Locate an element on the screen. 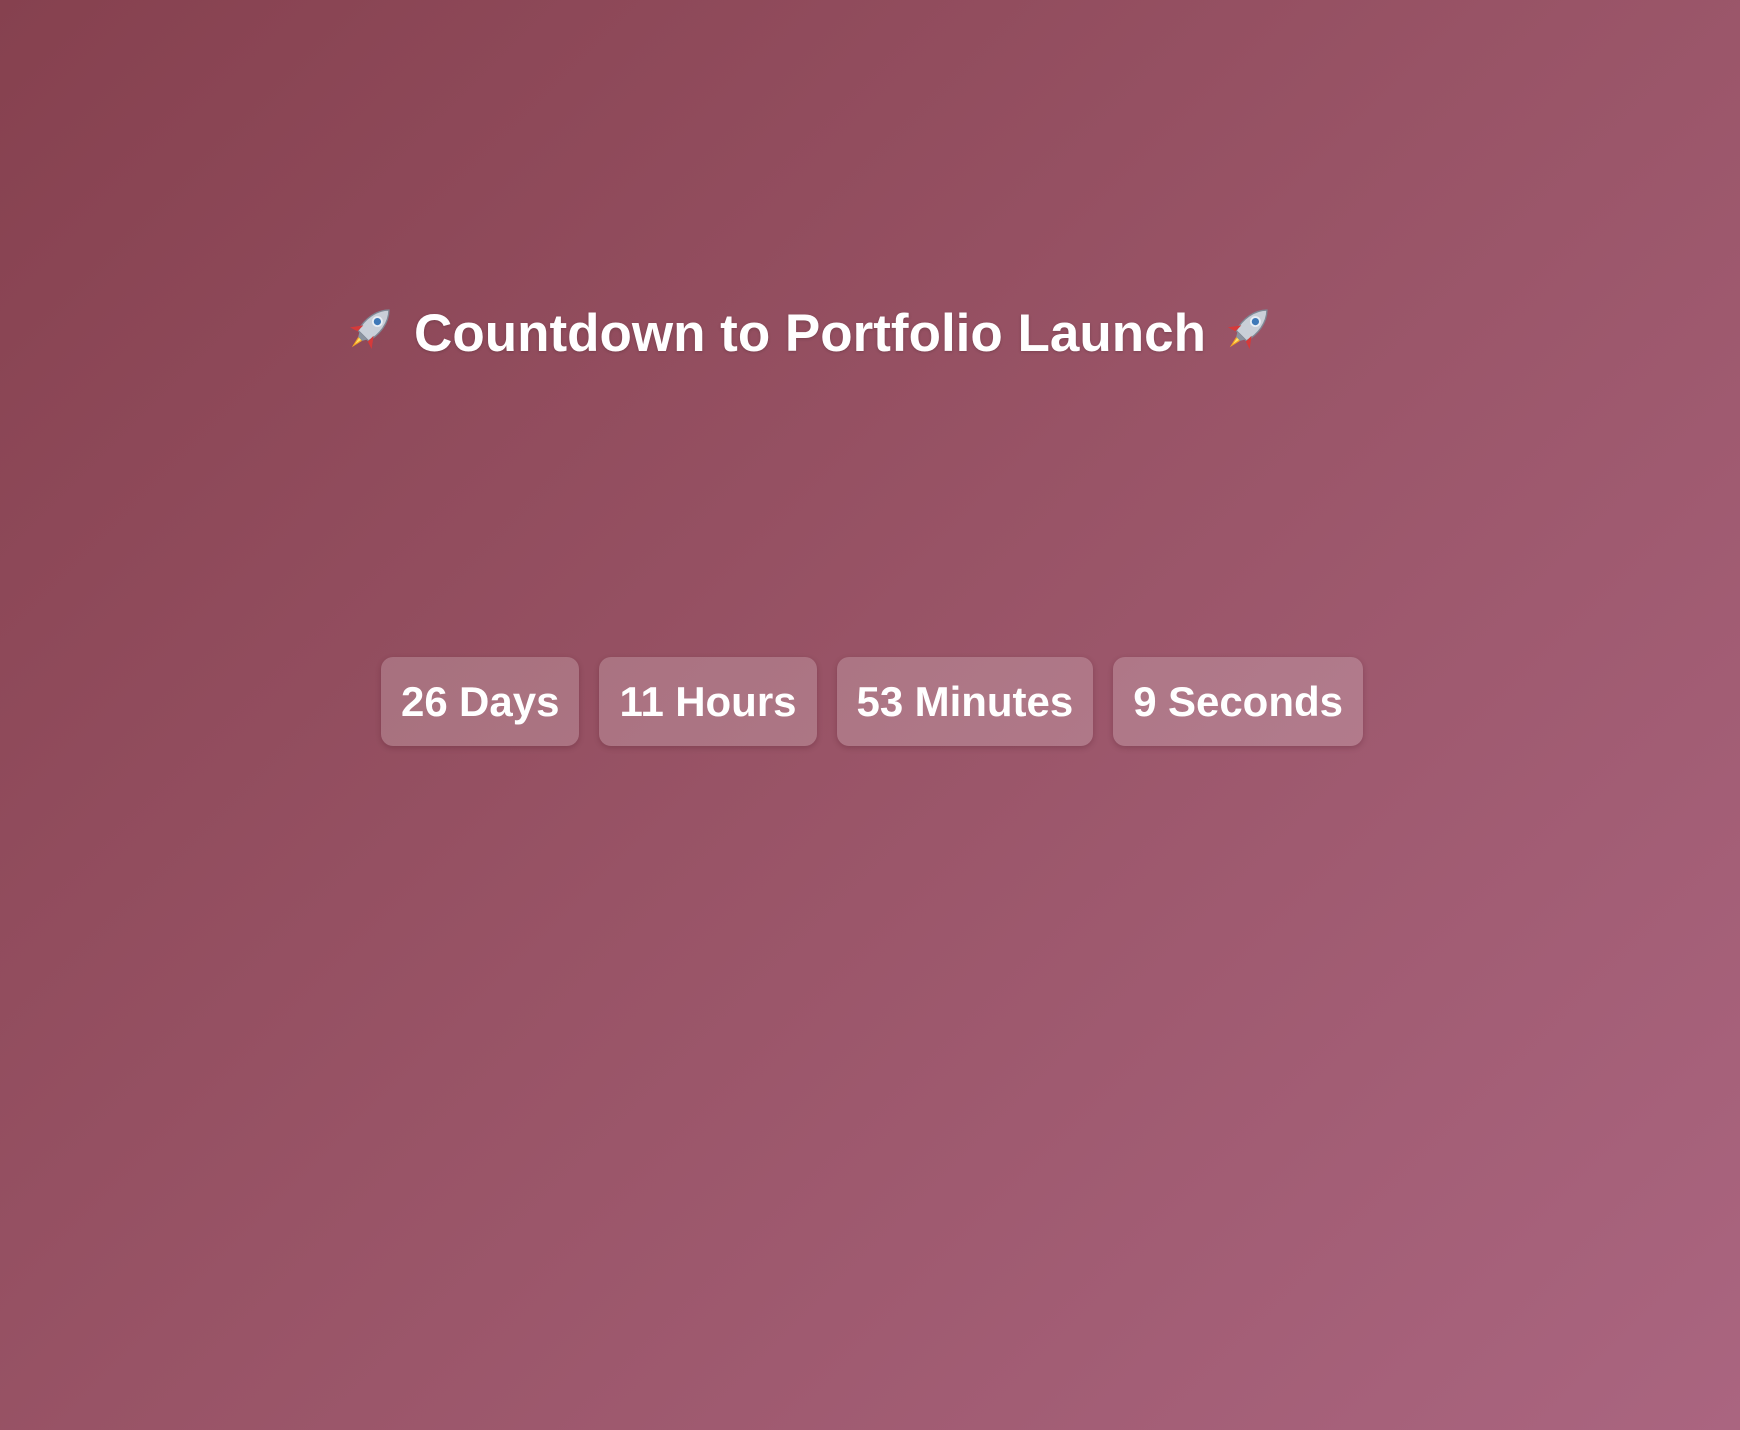 The image size is (1740, 1430). countdown-minutes: 53 Minutes is located at coordinates (965, 701).